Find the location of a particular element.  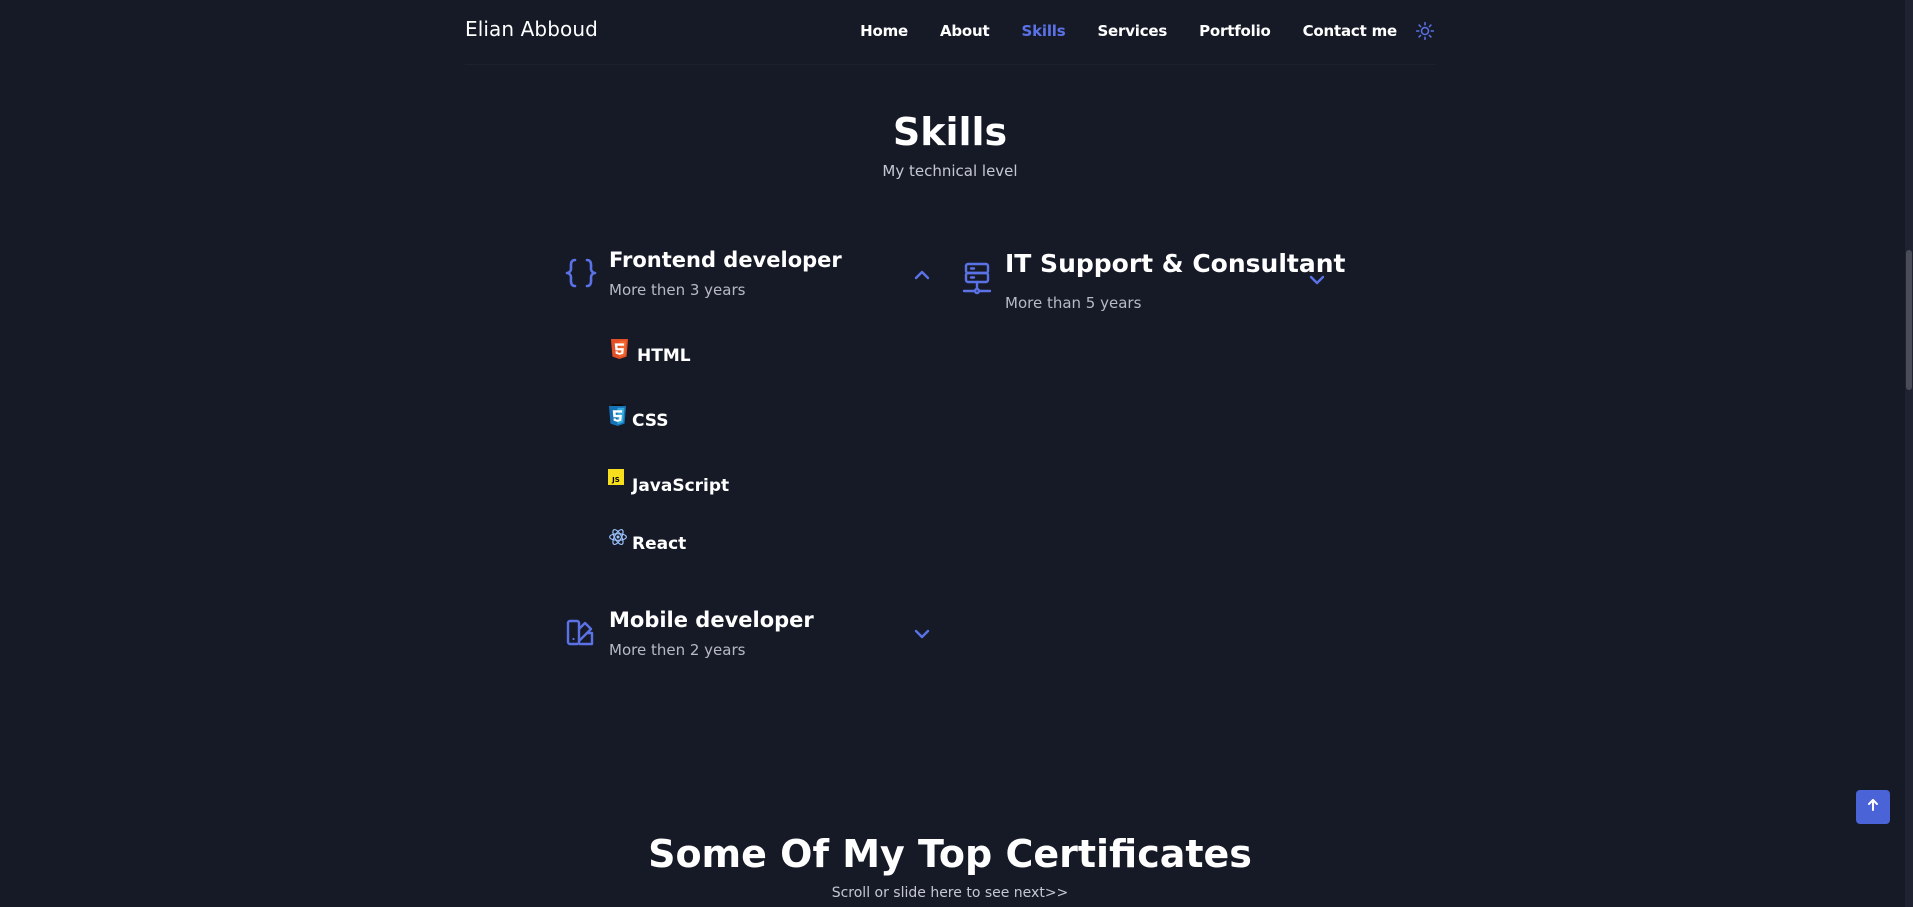

javascript-icon: JS is located at coordinates (618, 480).